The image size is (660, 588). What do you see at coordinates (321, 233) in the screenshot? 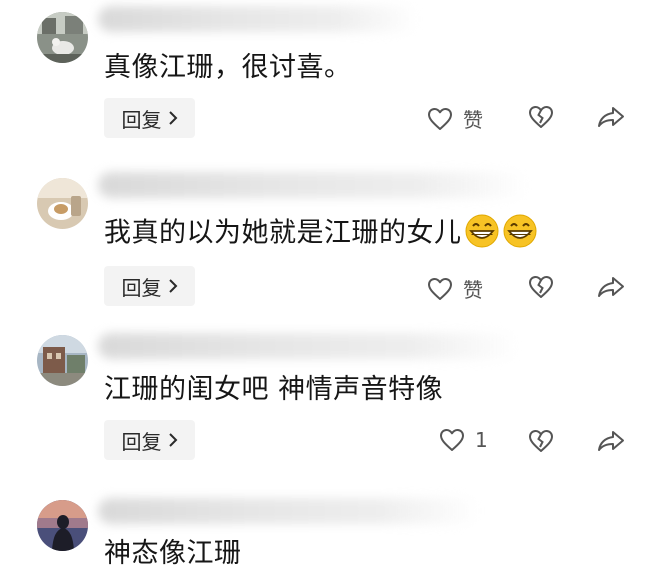
I see `comment-text: 我真的以为她就是江珊的女儿` at bounding box center [321, 233].